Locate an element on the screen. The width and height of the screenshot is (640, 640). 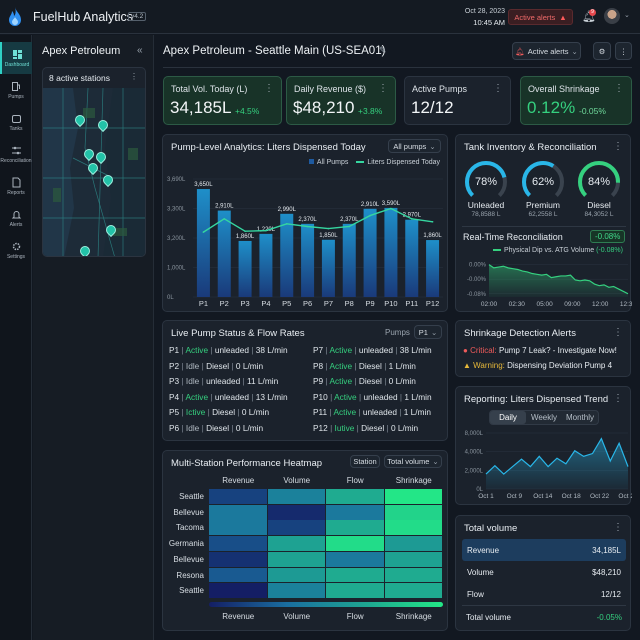
pump-status-row: P8 | Active | Diesel | 1 L/min is located at coordinates (364, 369).